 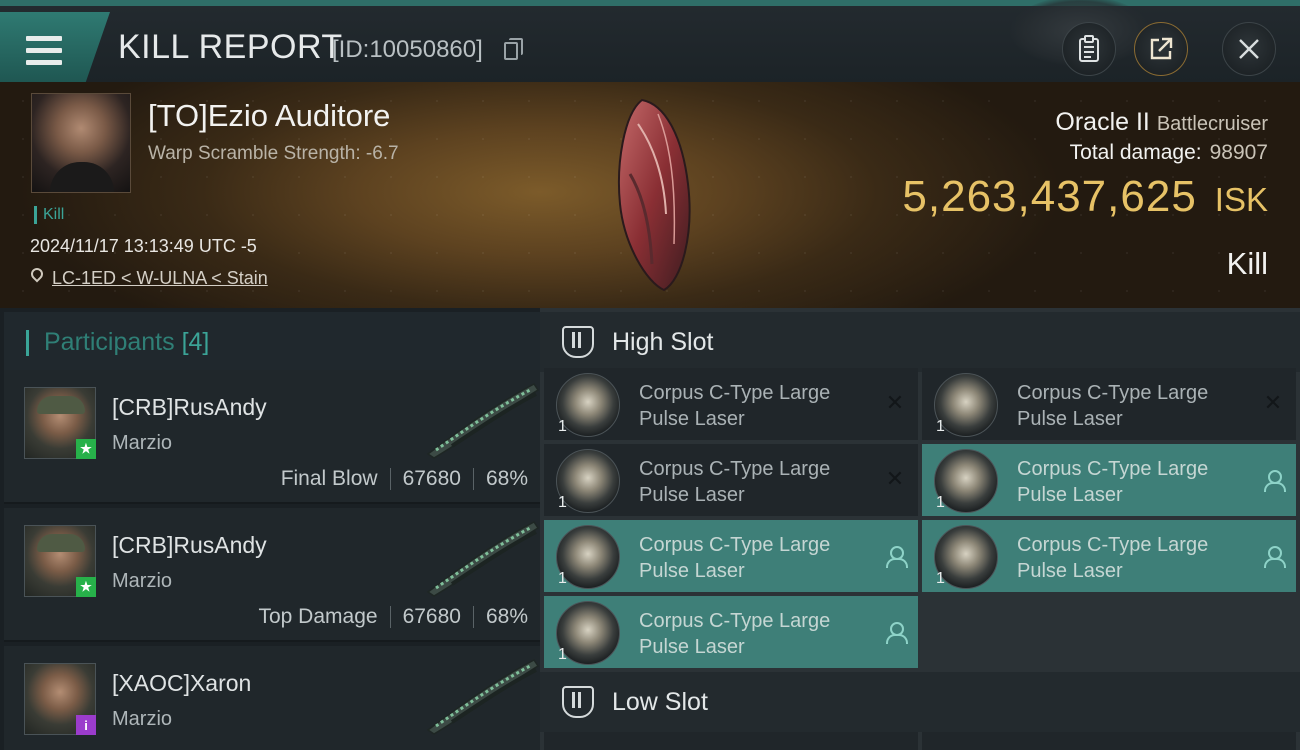 I want to click on clipboard-button, so click(x=1089, y=49).